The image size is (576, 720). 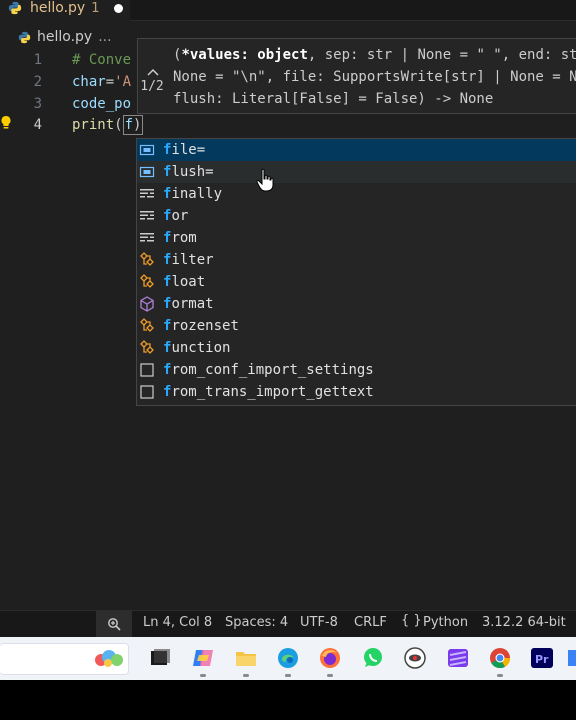 What do you see at coordinates (458, 658) in the screenshot?
I see `clipchamp-icon` at bounding box center [458, 658].